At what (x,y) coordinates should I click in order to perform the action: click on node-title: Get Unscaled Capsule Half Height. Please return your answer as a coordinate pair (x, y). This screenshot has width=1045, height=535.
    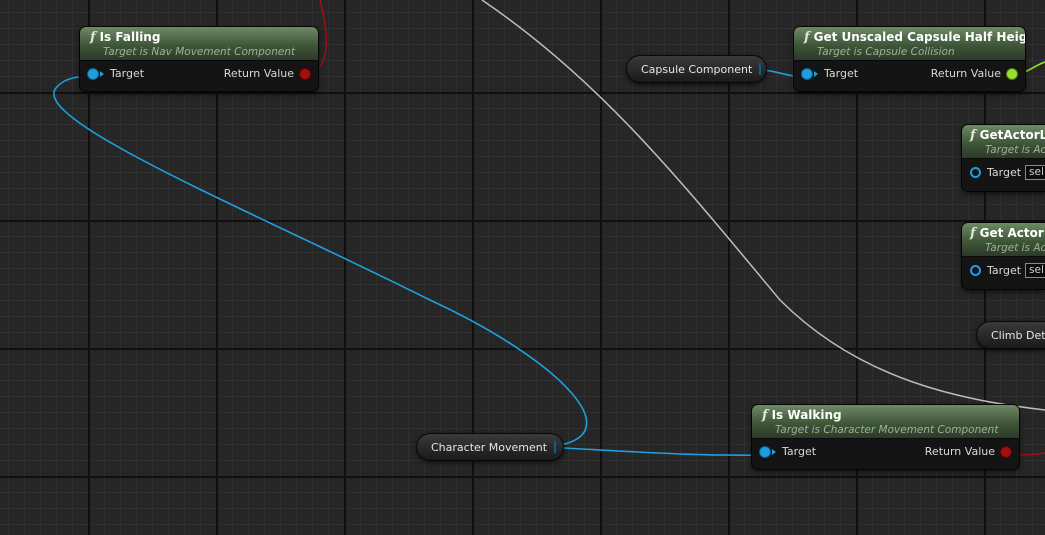
    Looking at the image, I should click on (919, 37).